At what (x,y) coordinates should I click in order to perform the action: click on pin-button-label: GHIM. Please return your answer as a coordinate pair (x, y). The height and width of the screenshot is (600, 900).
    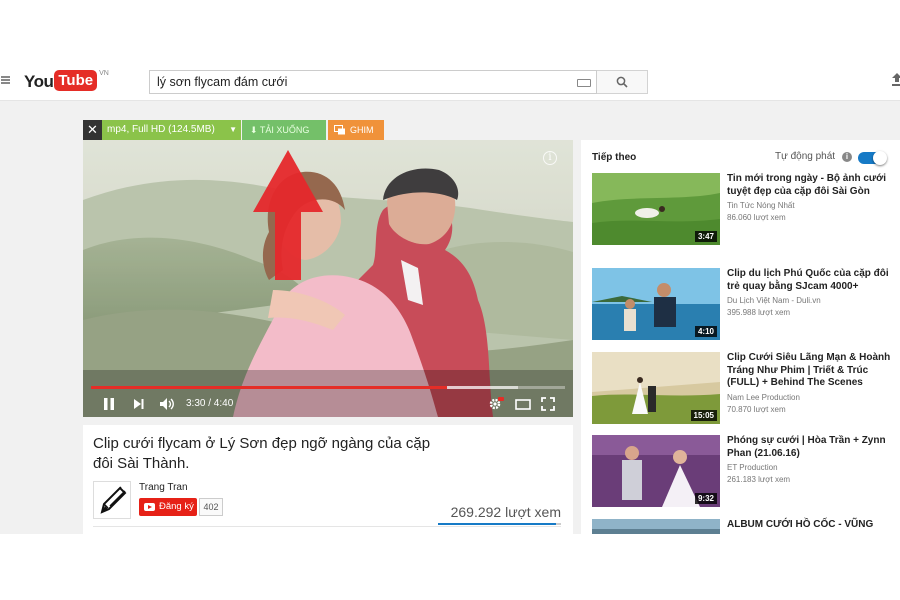
    Looking at the image, I should click on (362, 130).